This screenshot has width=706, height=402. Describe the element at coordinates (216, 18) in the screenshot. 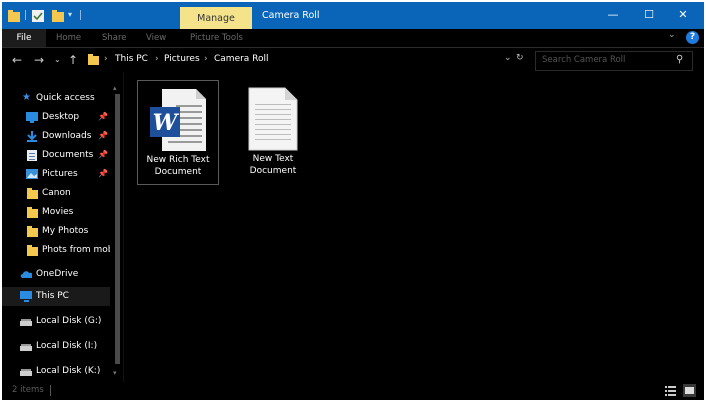

I see `tab-manage: Manage` at that location.